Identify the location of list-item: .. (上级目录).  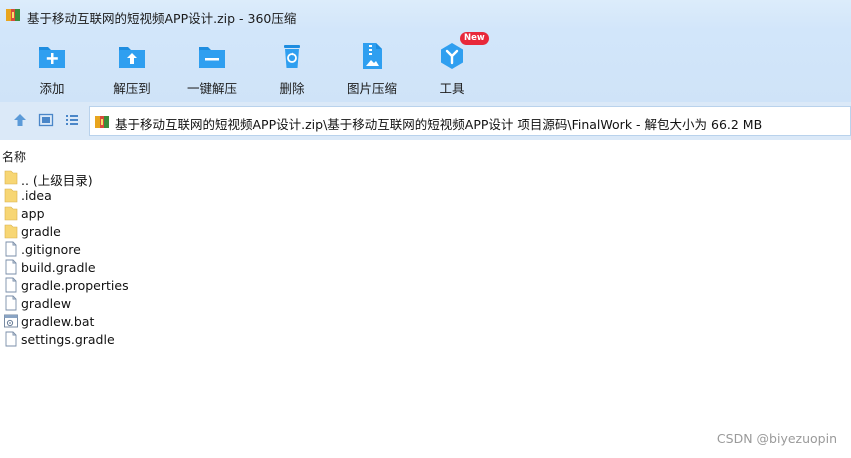
(425, 178).